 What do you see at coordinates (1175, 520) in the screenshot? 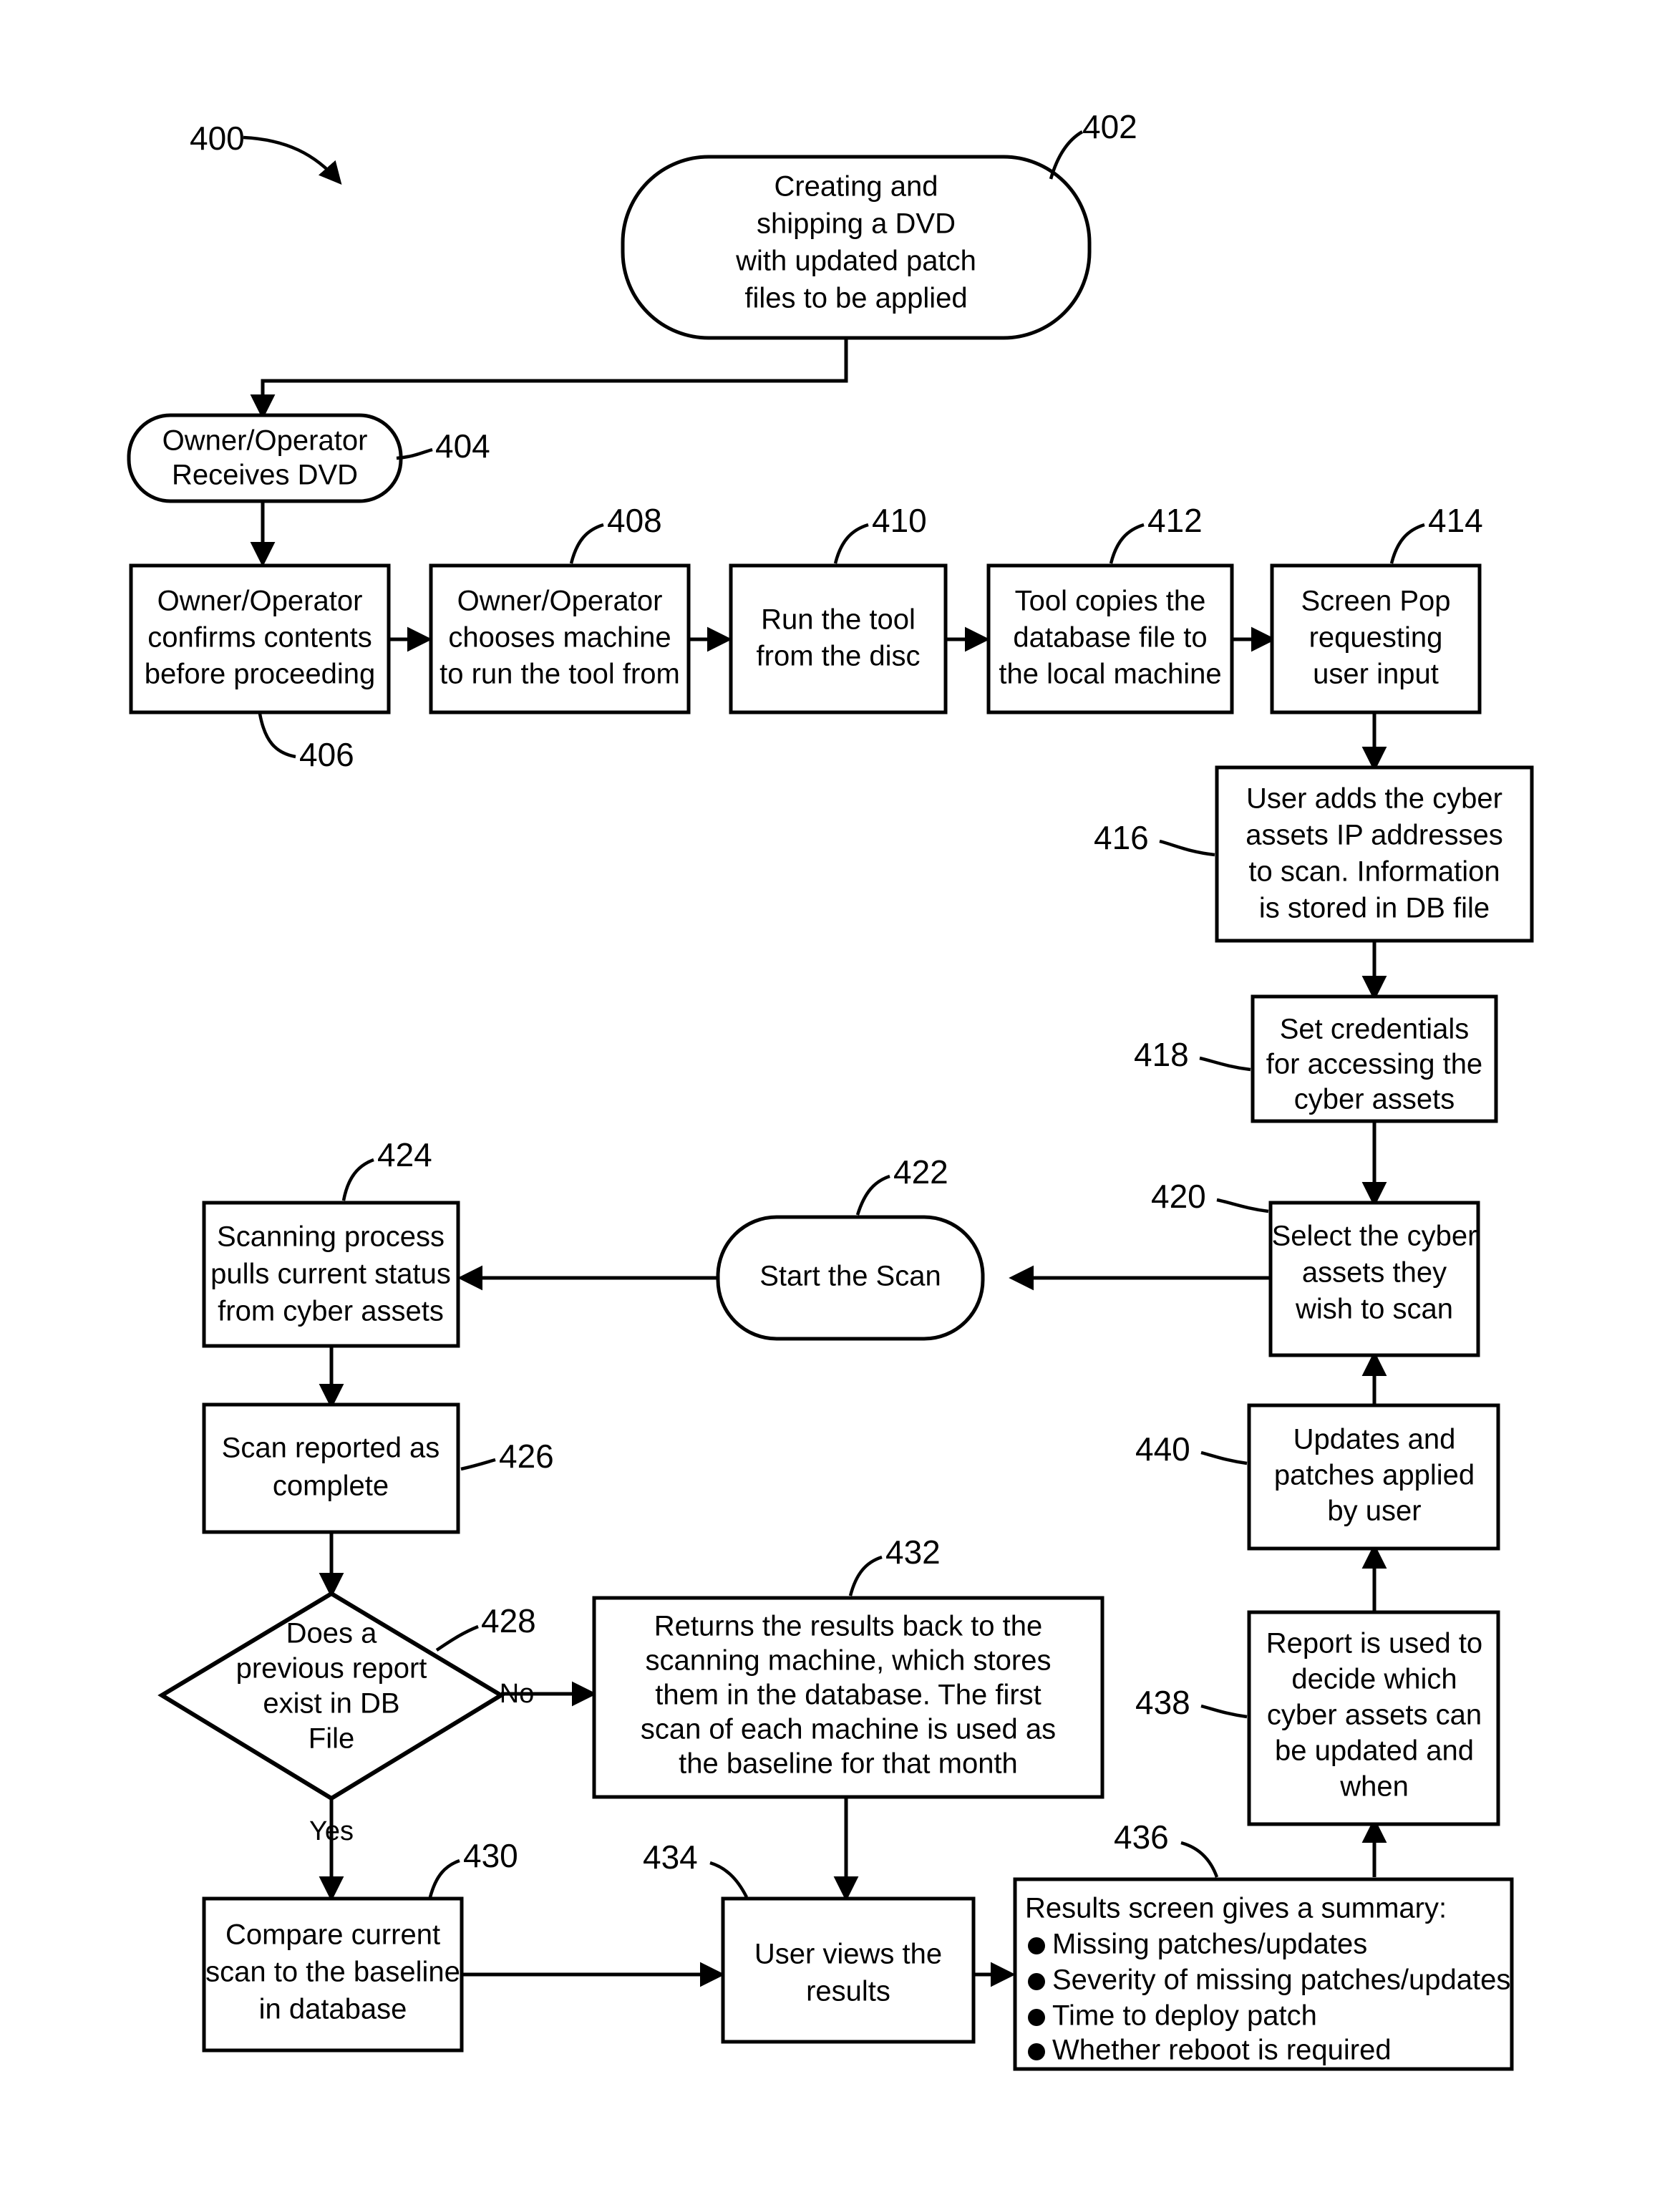
I see `node-412-ref-label: 412` at bounding box center [1175, 520].